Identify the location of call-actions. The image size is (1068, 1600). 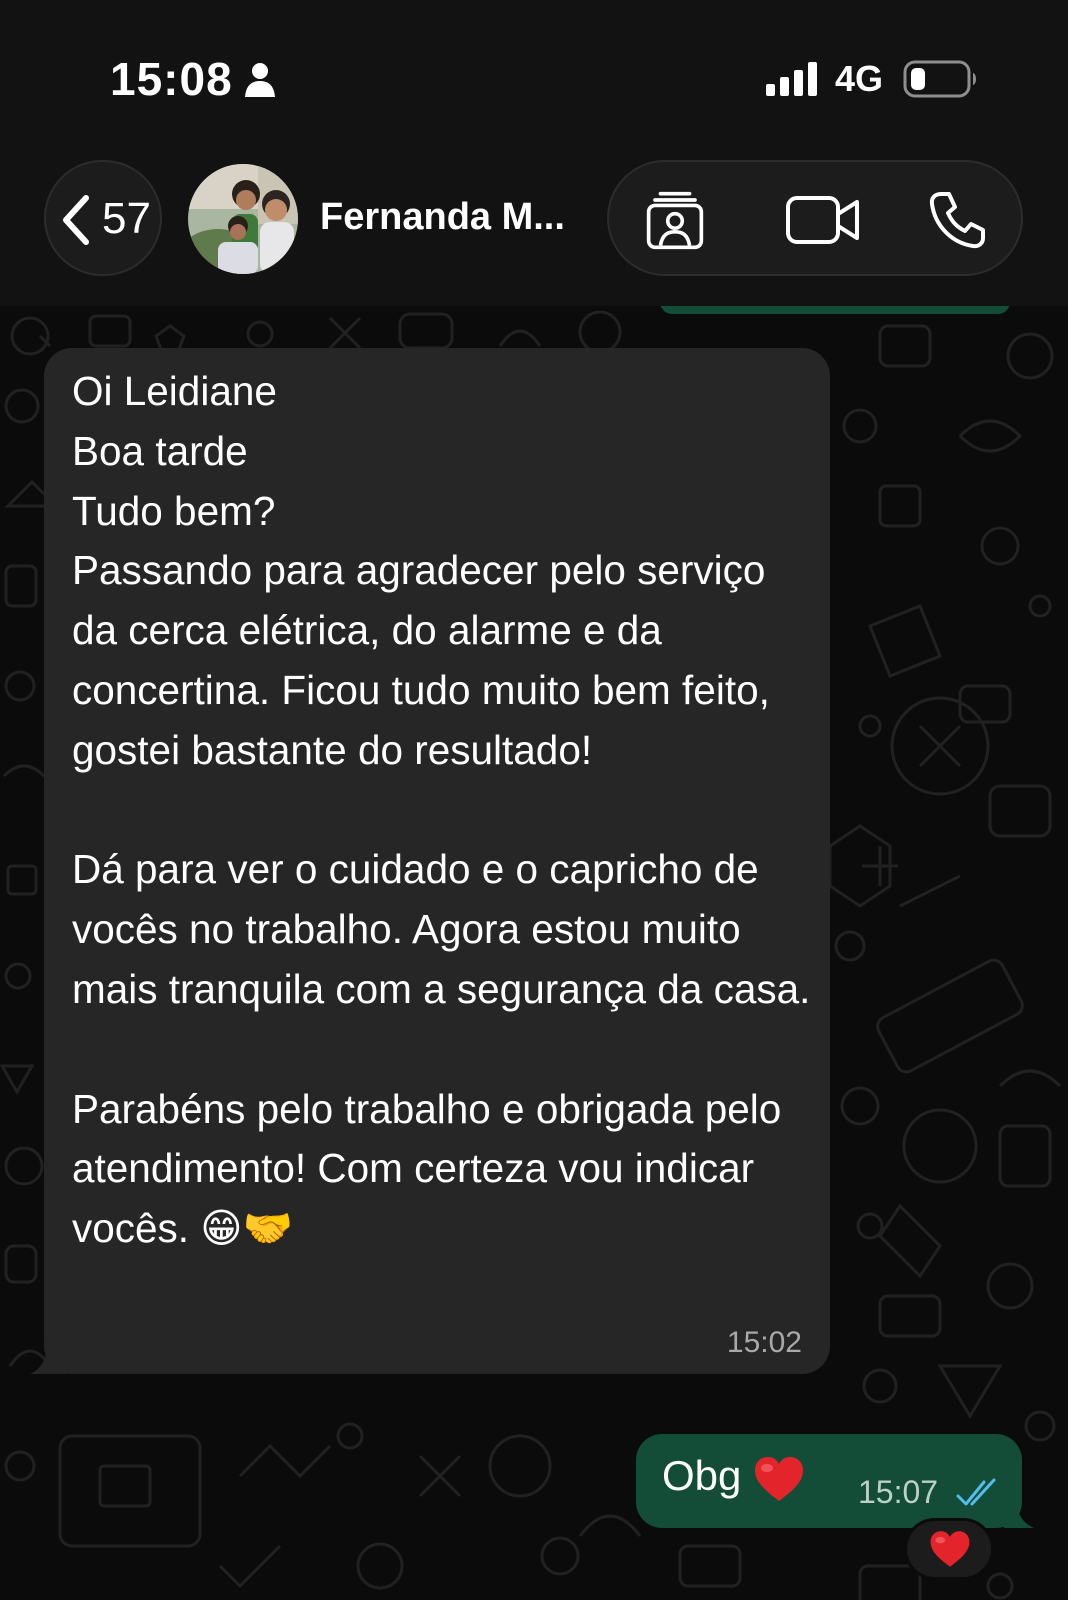
(815, 218).